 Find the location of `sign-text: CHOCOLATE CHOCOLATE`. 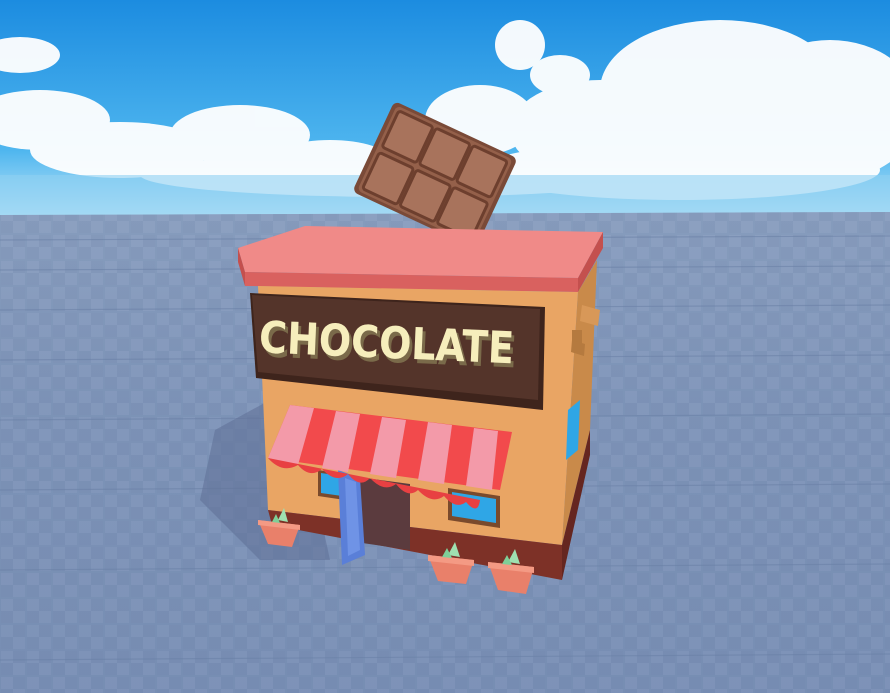

sign-text: CHOCOLATE CHOCOLATE is located at coordinates (388, 345).